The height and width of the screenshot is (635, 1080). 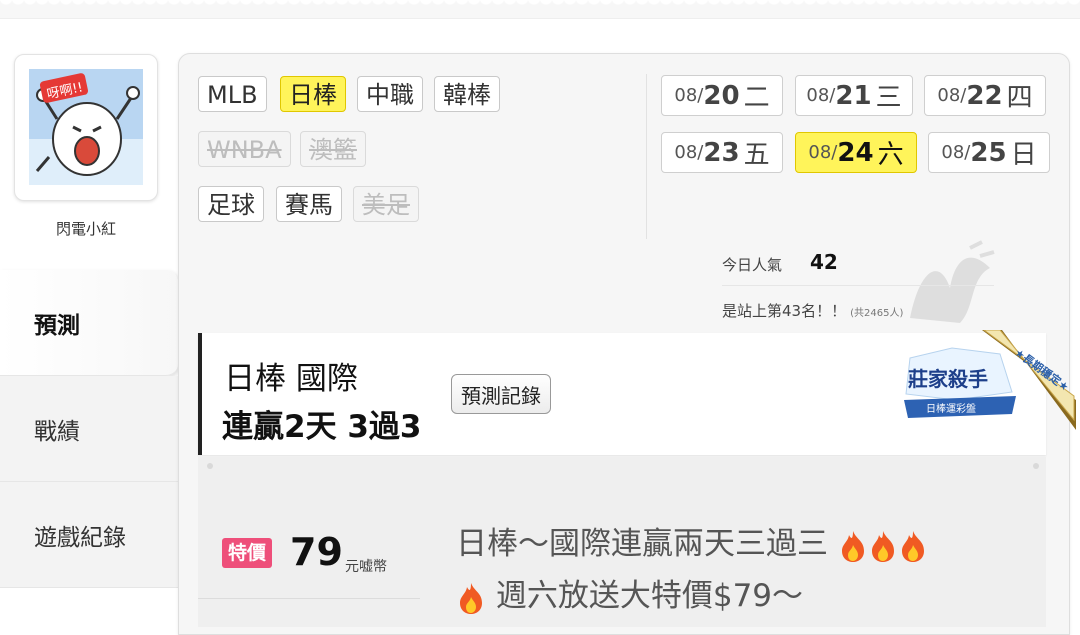 What do you see at coordinates (232, 94) in the screenshot?
I see `sport-tag-mlb: MLB` at bounding box center [232, 94].